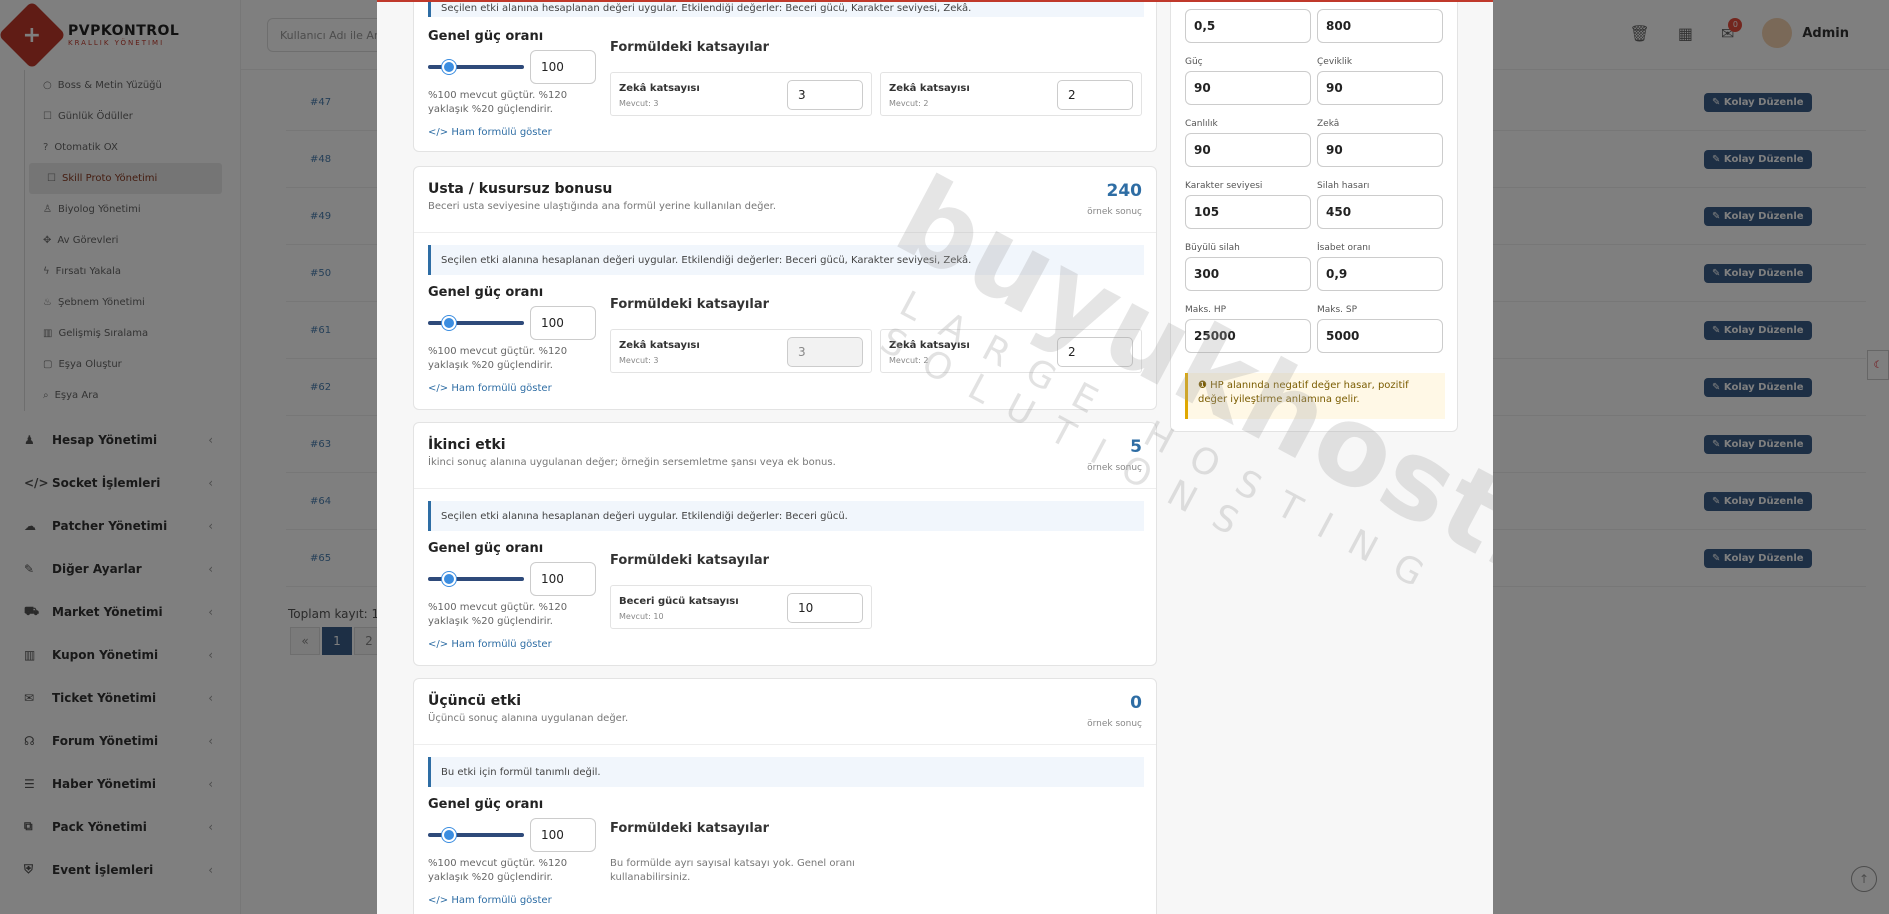 Image resolution: width=1889 pixels, height=914 pixels. What do you see at coordinates (1194, 62) in the screenshot?
I see `field-label: Güç` at bounding box center [1194, 62].